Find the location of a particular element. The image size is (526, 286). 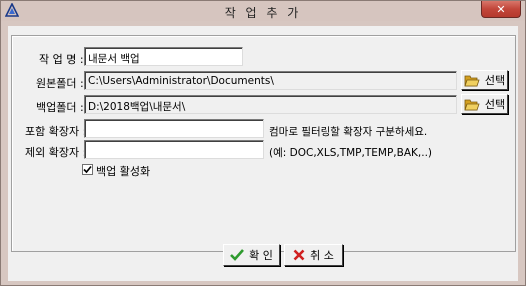

enable-backup-label: 백업 활성화 is located at coordinates (123, 171).